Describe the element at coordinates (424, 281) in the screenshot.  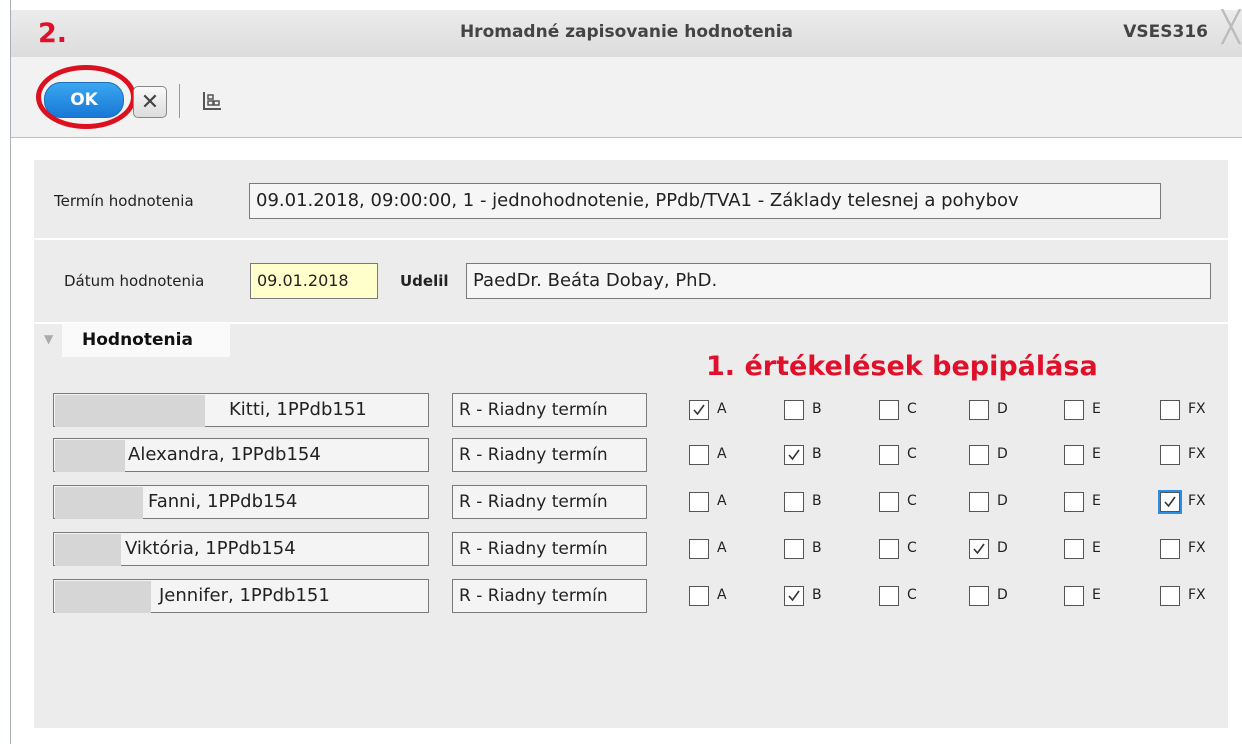
I see `udelil-label: Udelil` at that location.